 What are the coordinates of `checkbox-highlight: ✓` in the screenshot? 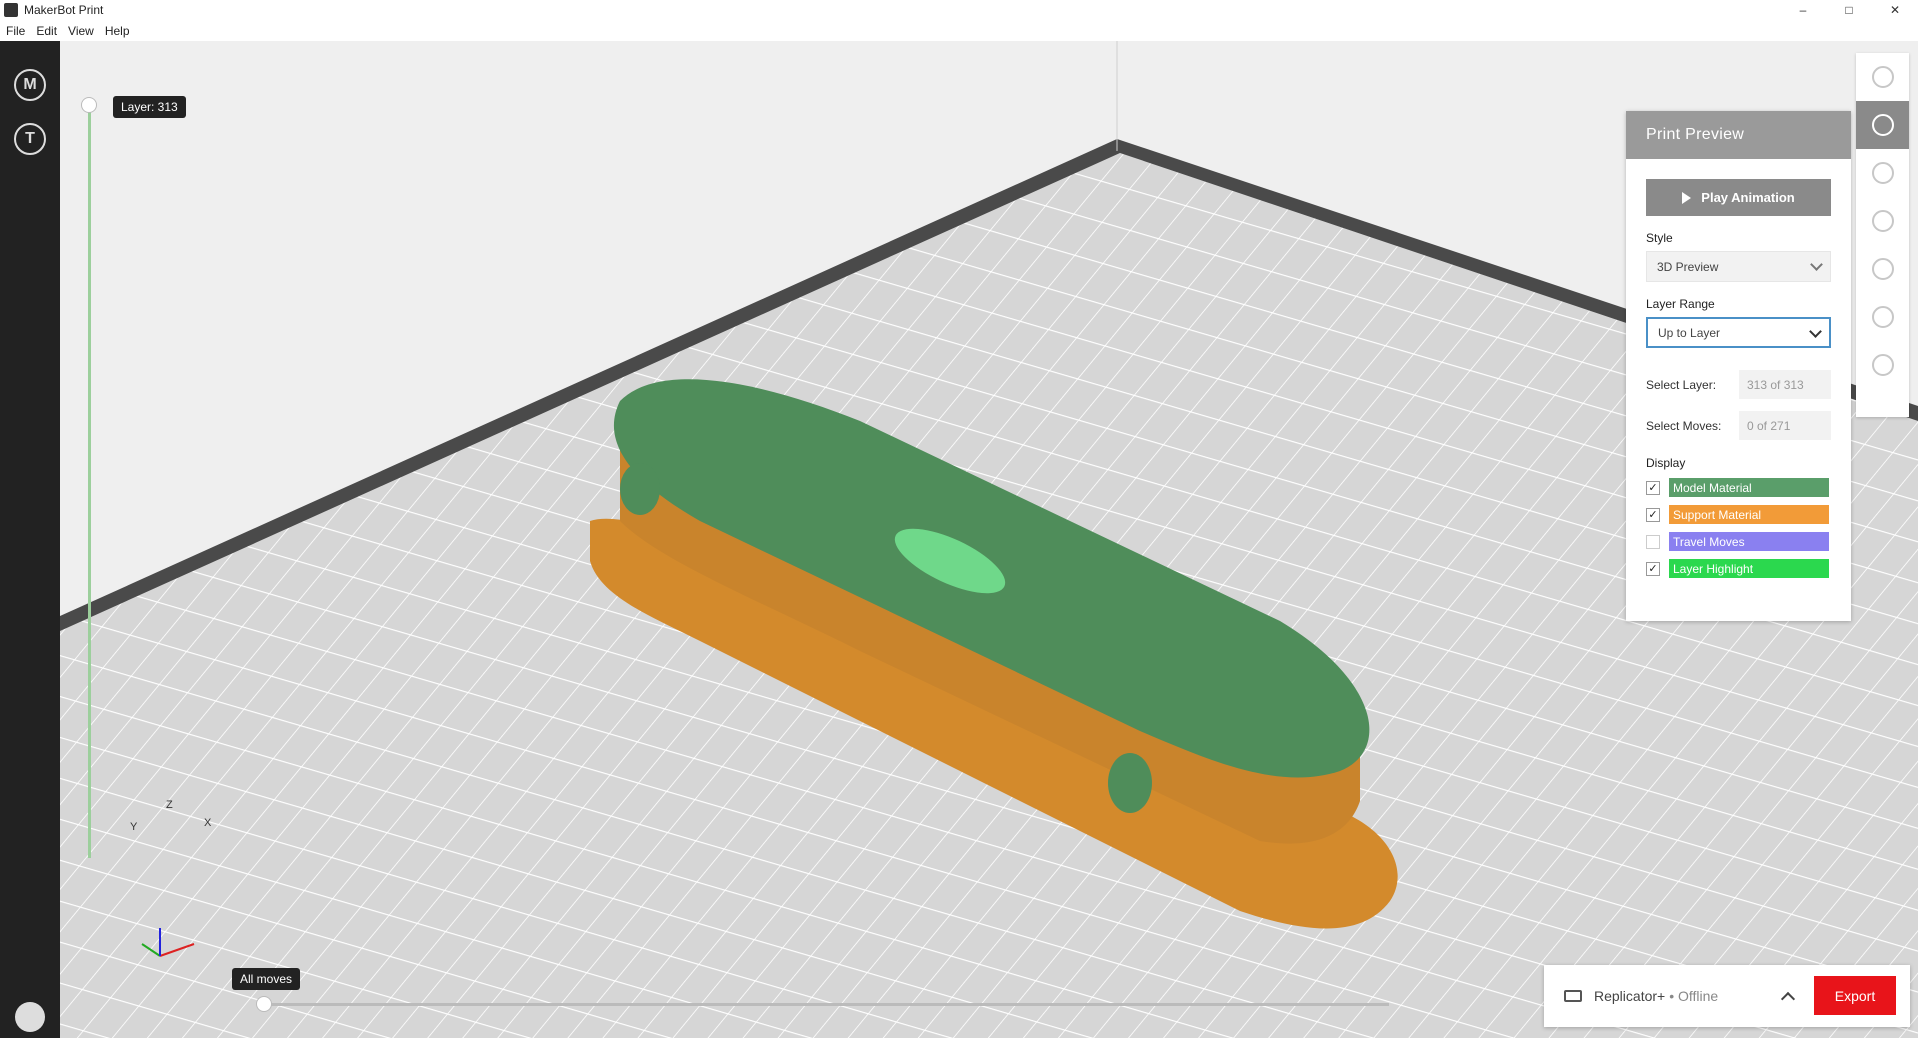 It's located at (1653, 568).